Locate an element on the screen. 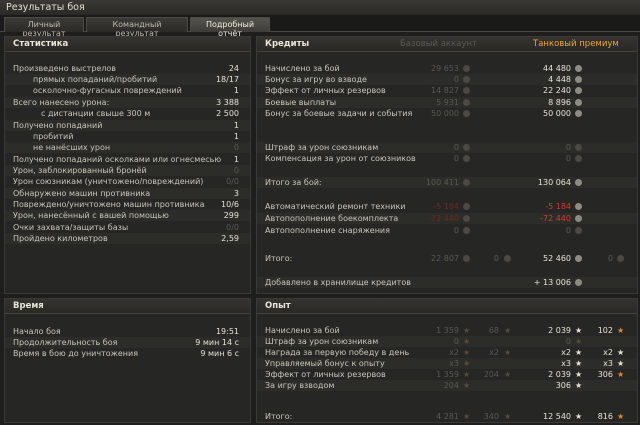 The height and width of the screenshot is (425, 640). credits-premium-value: 0 is located at coordinates (568, 147).